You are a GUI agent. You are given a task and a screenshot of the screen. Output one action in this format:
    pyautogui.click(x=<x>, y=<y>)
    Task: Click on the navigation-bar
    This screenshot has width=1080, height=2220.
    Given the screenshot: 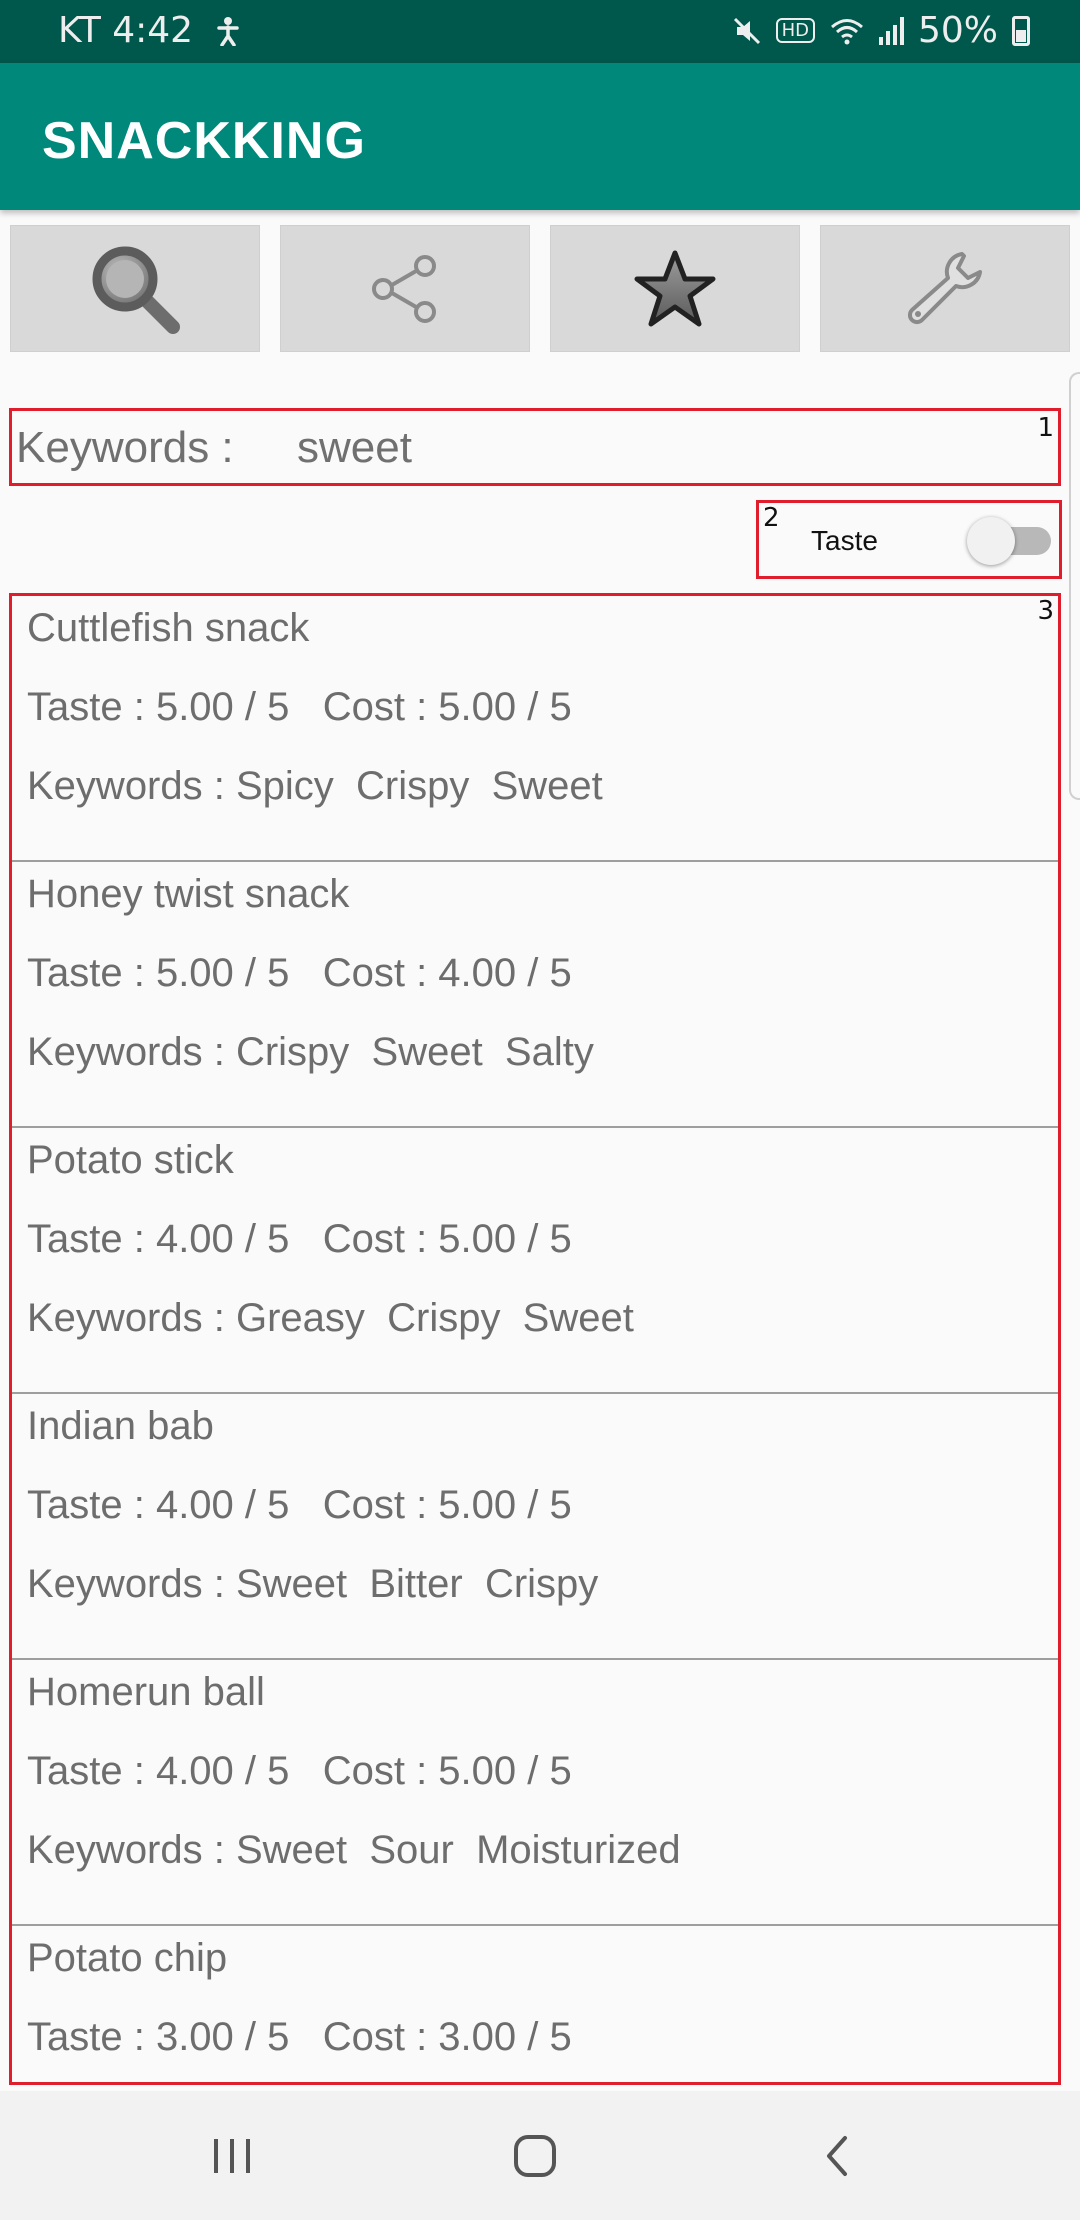 What is the action you would take?
    pyautogui.click(x=540, y=2155)
    